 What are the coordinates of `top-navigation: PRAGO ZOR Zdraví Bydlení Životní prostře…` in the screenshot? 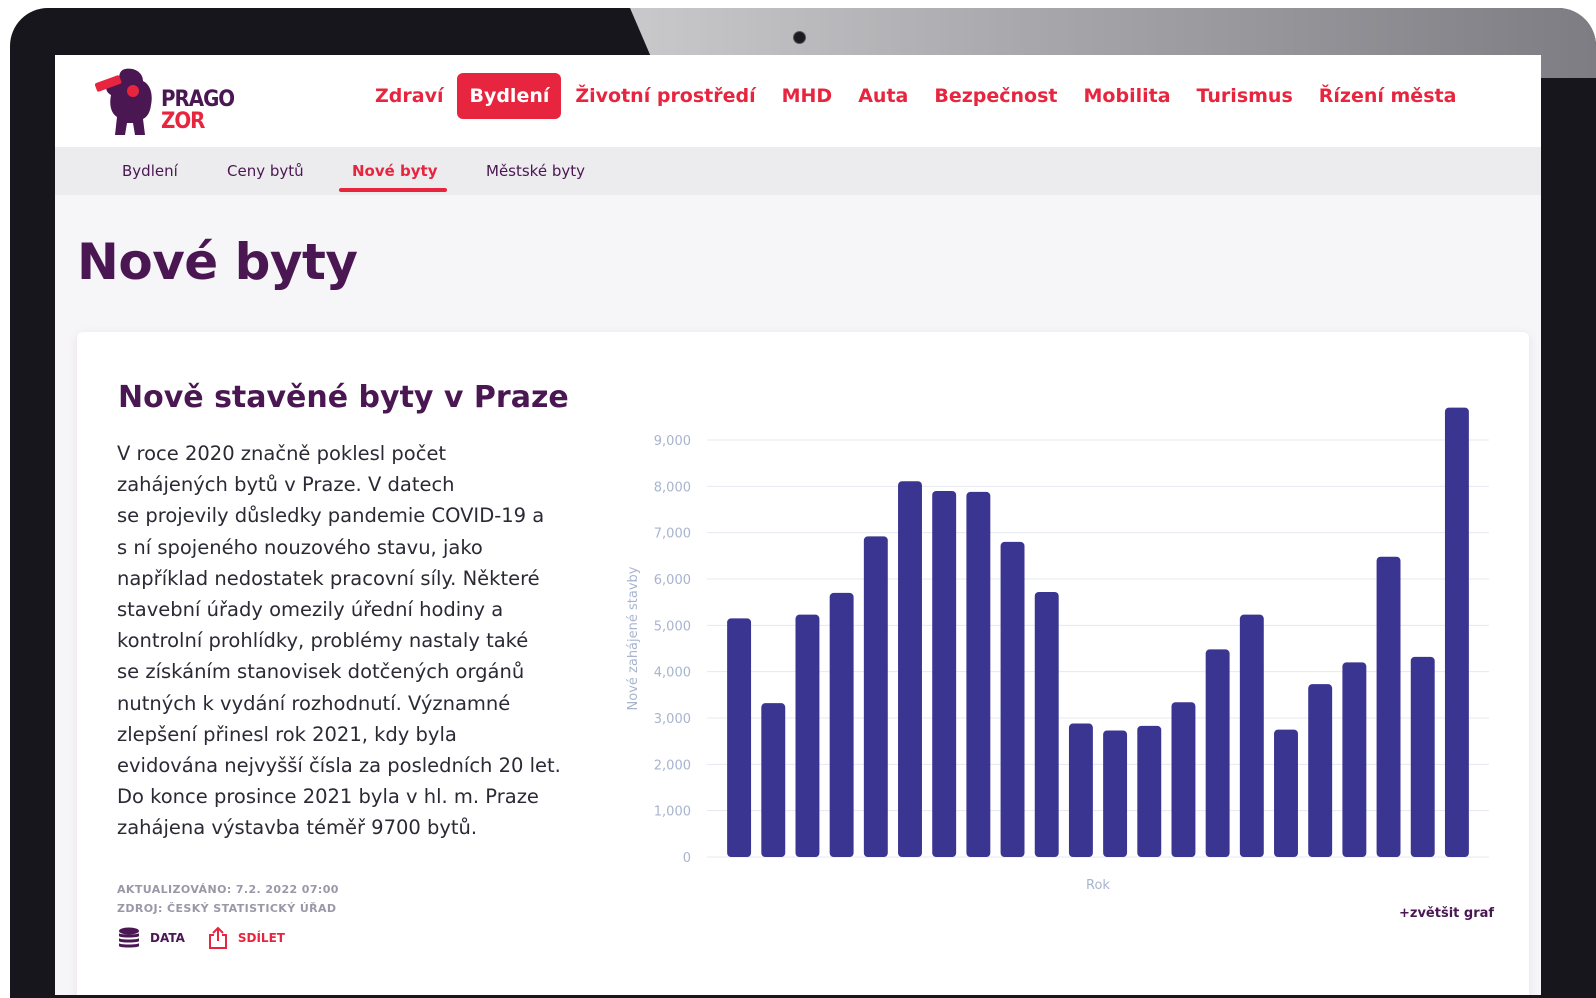 It's located at (798, 101).